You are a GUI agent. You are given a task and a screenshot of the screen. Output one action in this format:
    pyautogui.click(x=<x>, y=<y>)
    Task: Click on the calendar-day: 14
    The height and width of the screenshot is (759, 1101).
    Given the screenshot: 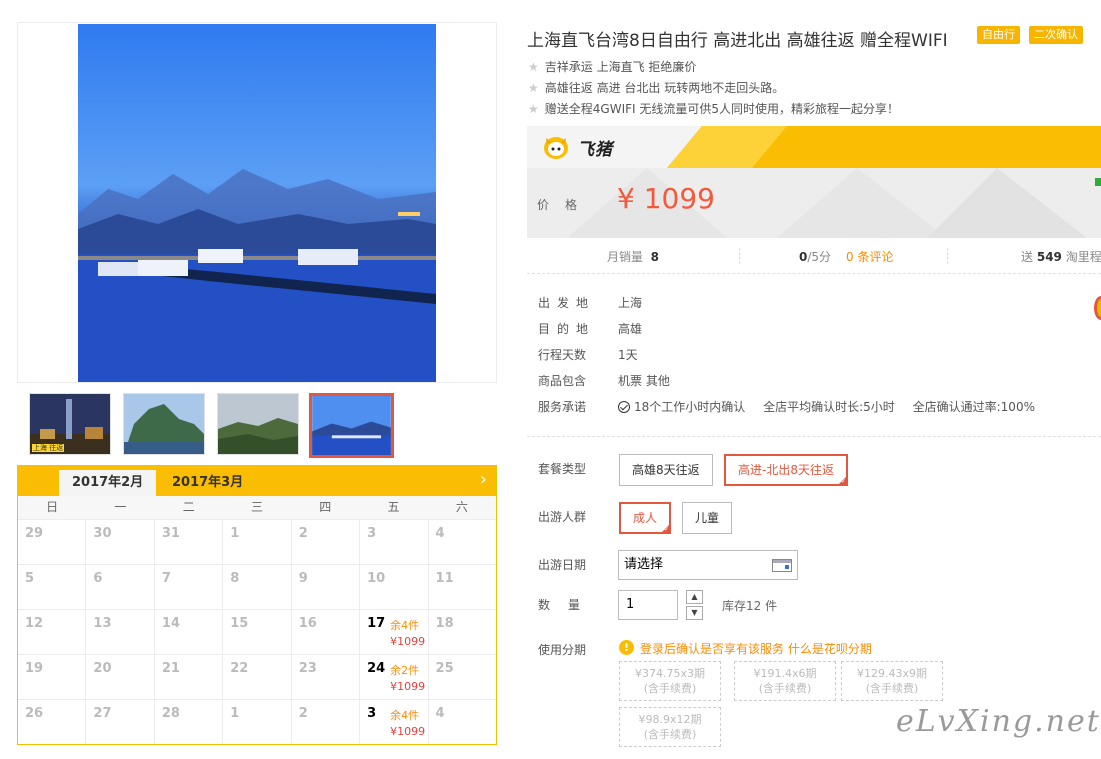 What is the action you would take?
    pyautogui.click(x=189, y=632)
    